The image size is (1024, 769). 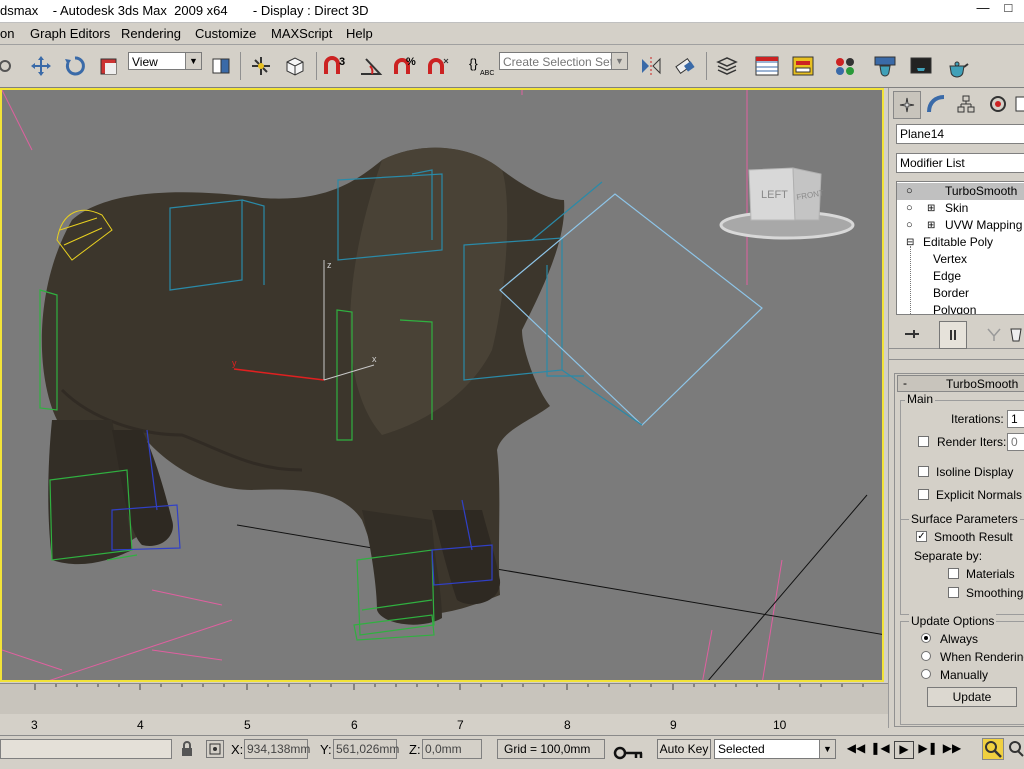 What do you see at coordinates (1015, 749) in the screenshot?
I see `zoom-all-icon` at bounding box center [1015, 749].